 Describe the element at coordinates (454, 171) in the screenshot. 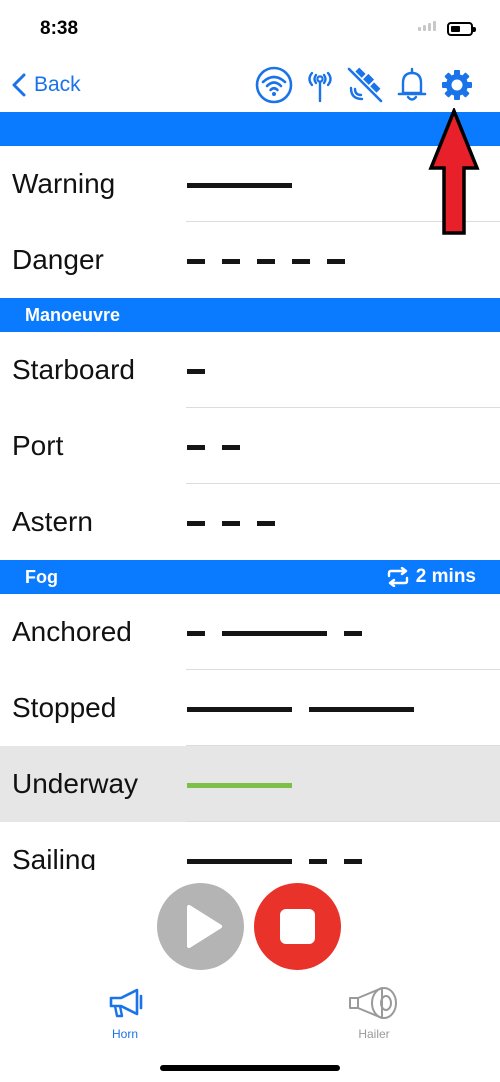

I see `annotation-arrow-icon` at that location.